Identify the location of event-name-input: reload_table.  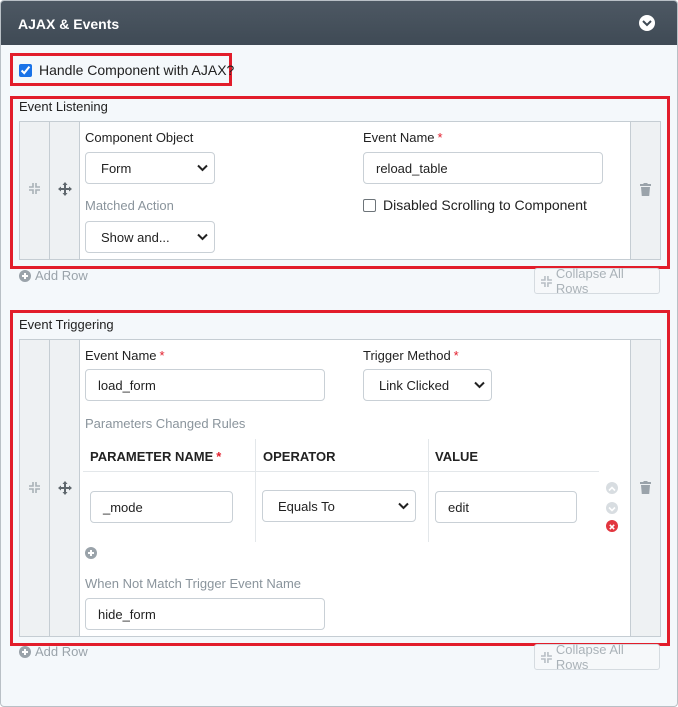
(483, 168).